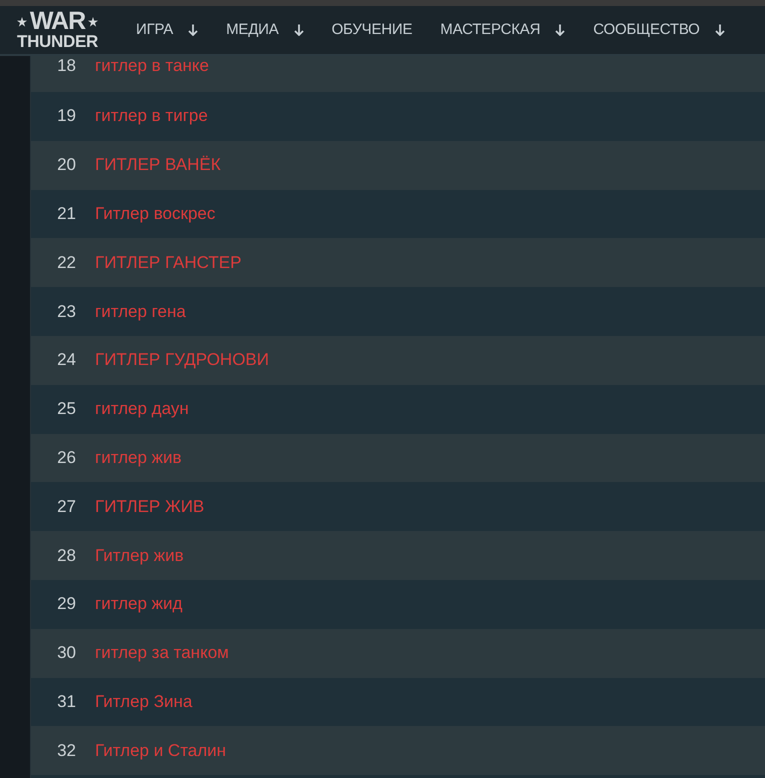 The width and height of the screenshot is (765, 778). Describe the element at coordinates (503, 30) in the screenshot. I see `nav-link: МАСТЕРСКАЯ` at that location.